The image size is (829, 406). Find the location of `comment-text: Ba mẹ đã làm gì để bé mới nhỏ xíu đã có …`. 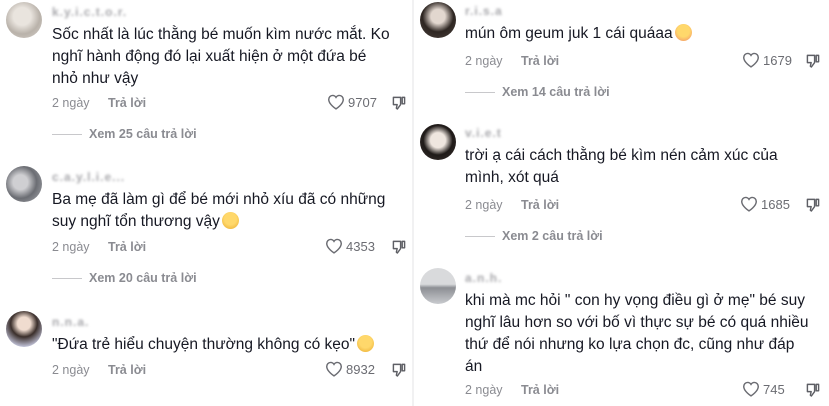

comment-text: Ba mẹ đã làm gì để bé mới nhỏ xíu đã có … is located at coordinates (218, 211).